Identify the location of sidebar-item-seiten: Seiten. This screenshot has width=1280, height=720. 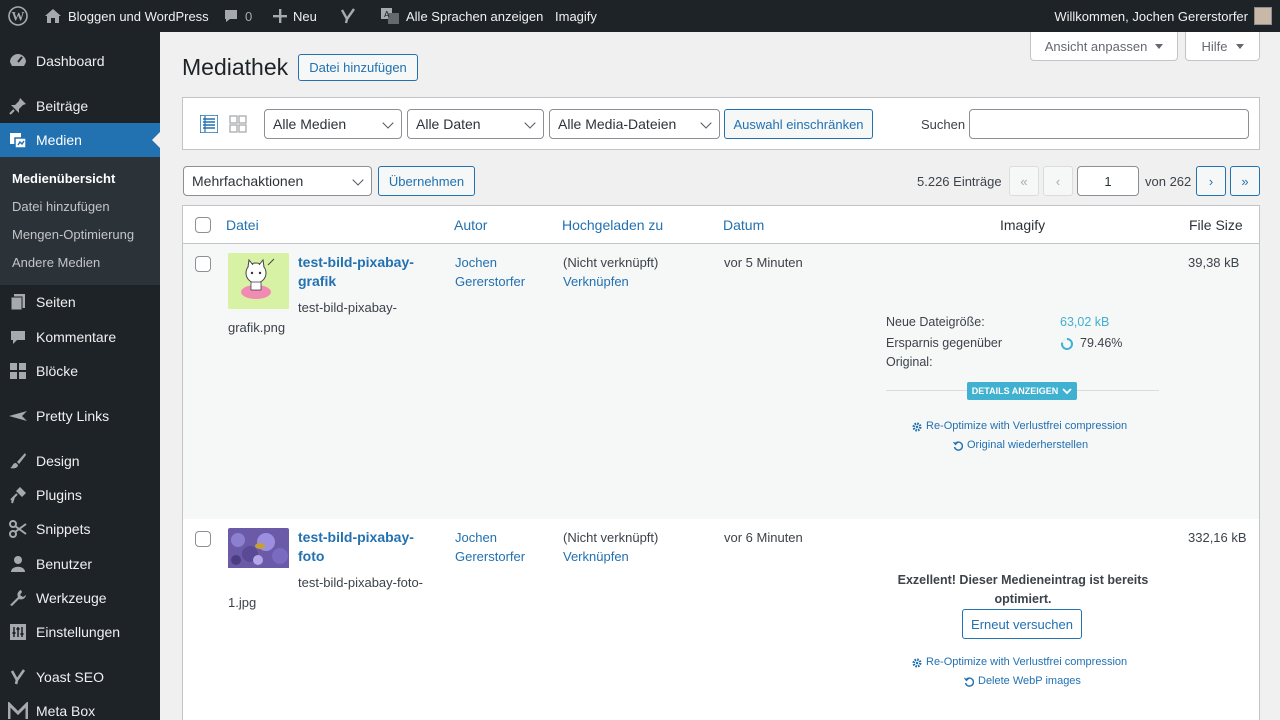
(80, 302).